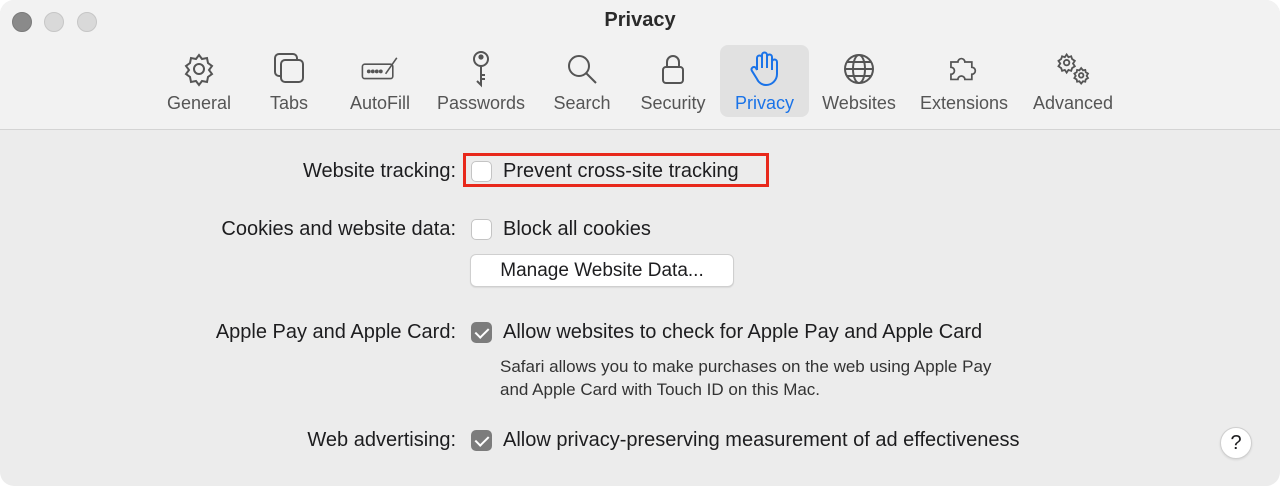  Describe the element at coordinates (481, 332) in the screenshot. I see `apple-pay-checkbox` at that location.